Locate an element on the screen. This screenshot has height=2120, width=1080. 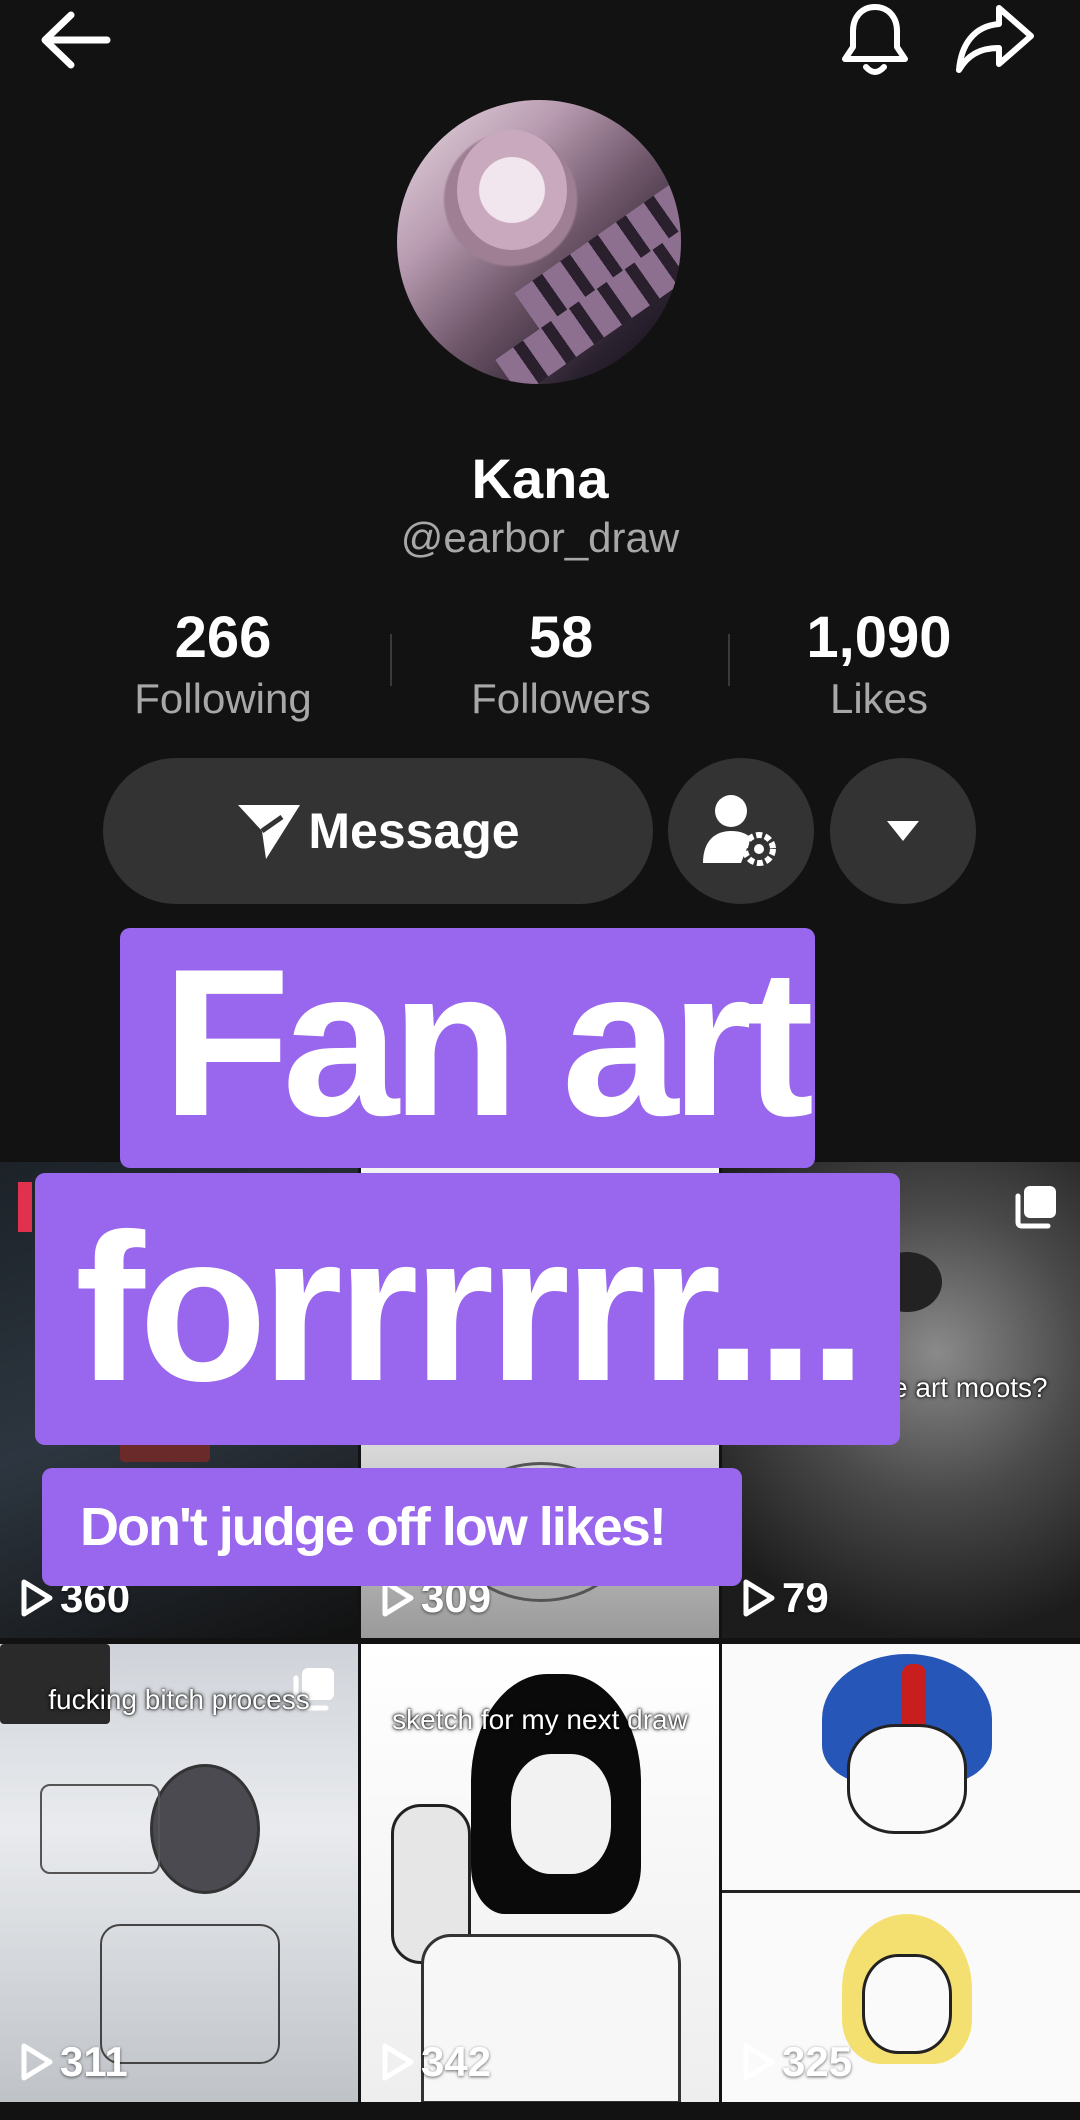
stat-divider is located at coordinates (391, 660).